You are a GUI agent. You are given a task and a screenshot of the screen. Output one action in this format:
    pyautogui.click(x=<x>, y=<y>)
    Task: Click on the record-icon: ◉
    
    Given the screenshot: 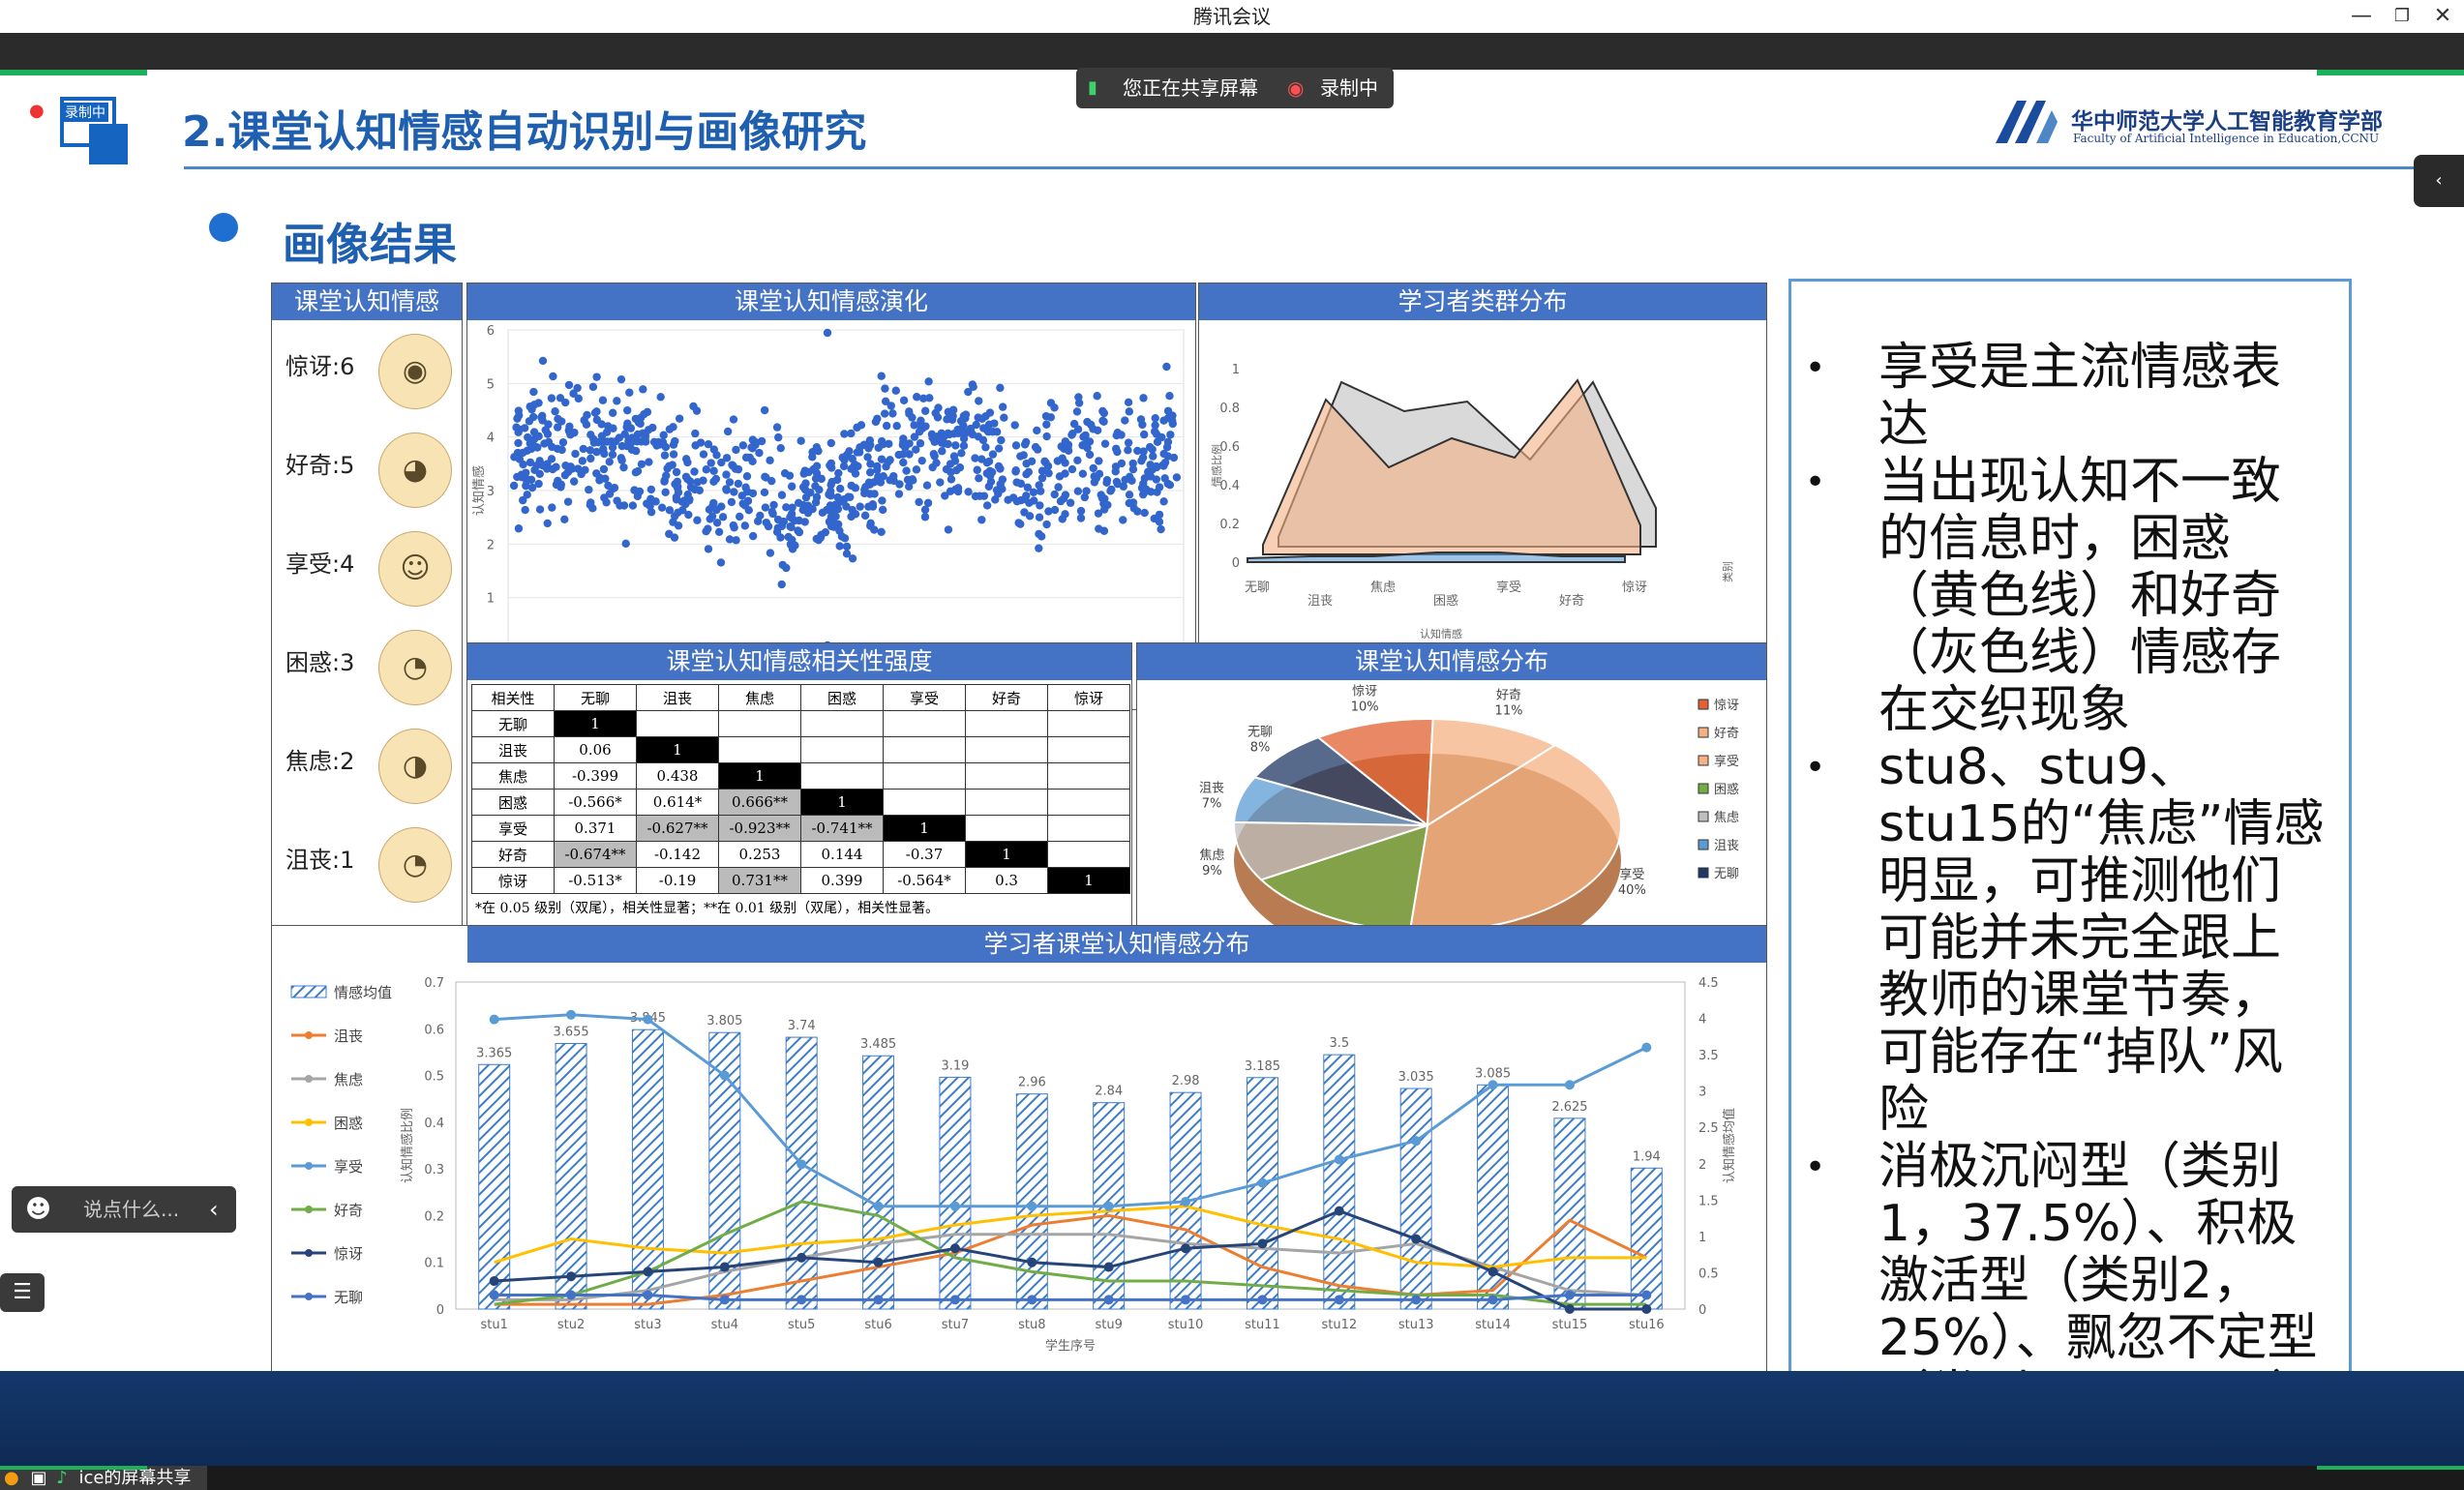 What is the action you would take?
    pyautogui.click(x=1296, y=88)
    